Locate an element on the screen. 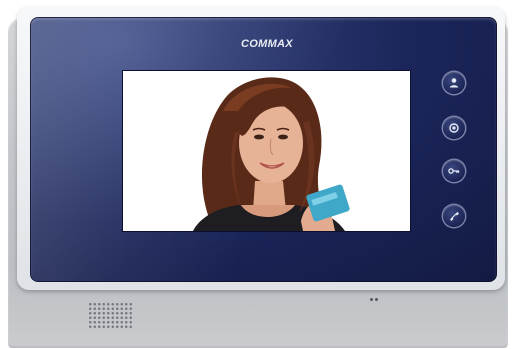  speaker-grille is located at coordinates (110, 315).